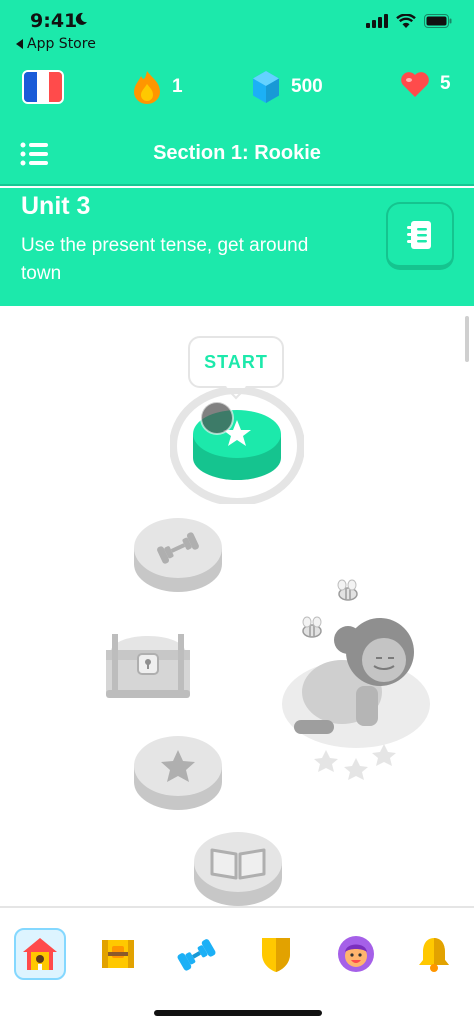 This screenshot has width=474, height=1025. I want to click on back-arrow-icon, so click(19, 44).